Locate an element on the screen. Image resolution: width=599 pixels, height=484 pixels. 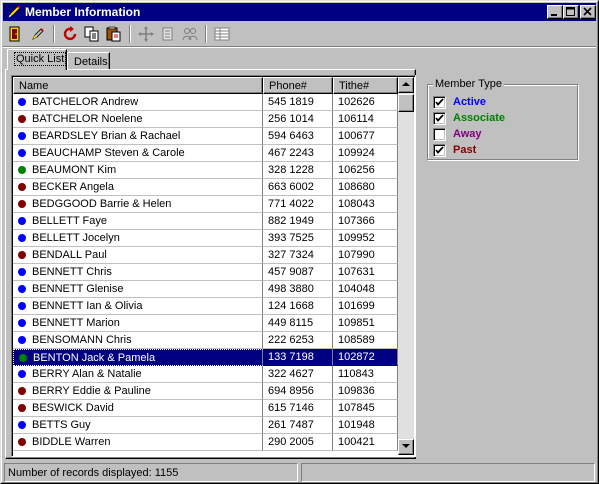
table-row: BENNETT Glenise 498 3880 104048 is located at coordinates (205, 289).